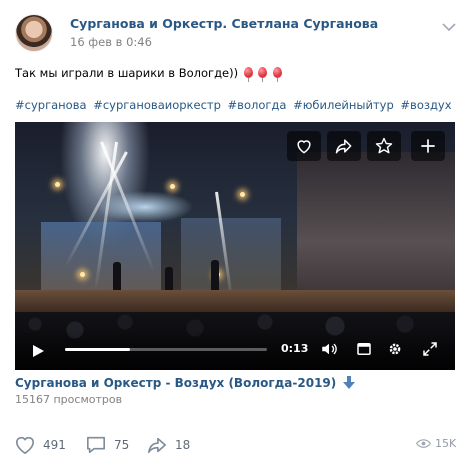  I want to click on post-views: 15K, so click(436, 443).